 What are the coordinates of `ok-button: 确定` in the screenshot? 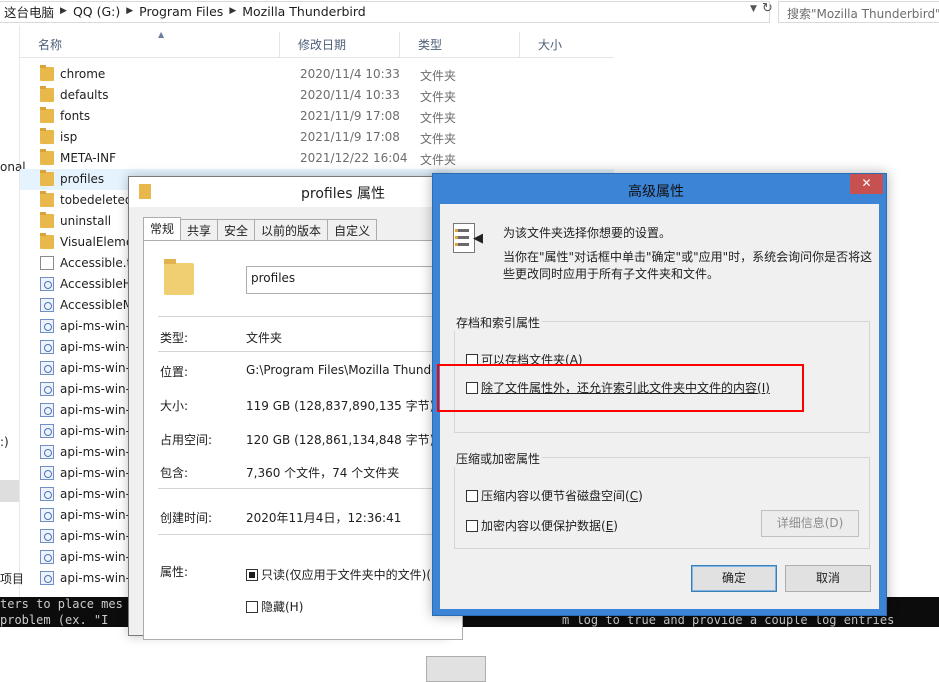 It's located at (734, 578).